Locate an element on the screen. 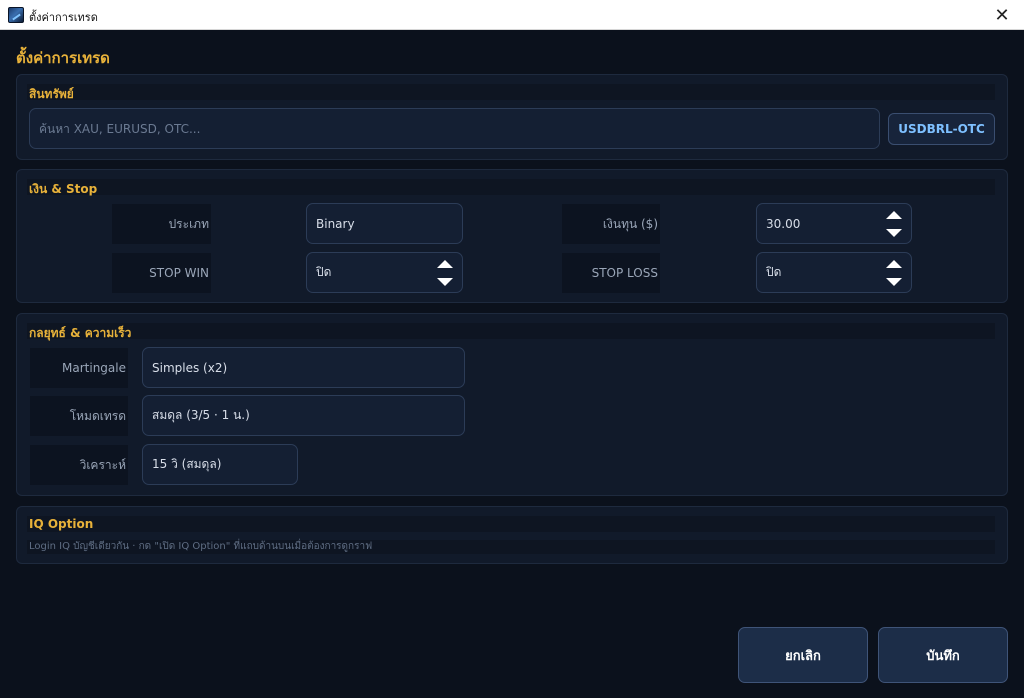 The height and width of the screenshot is (698, 1024). capital-spinbox: 30.00 is located at coordinates (834, 223).